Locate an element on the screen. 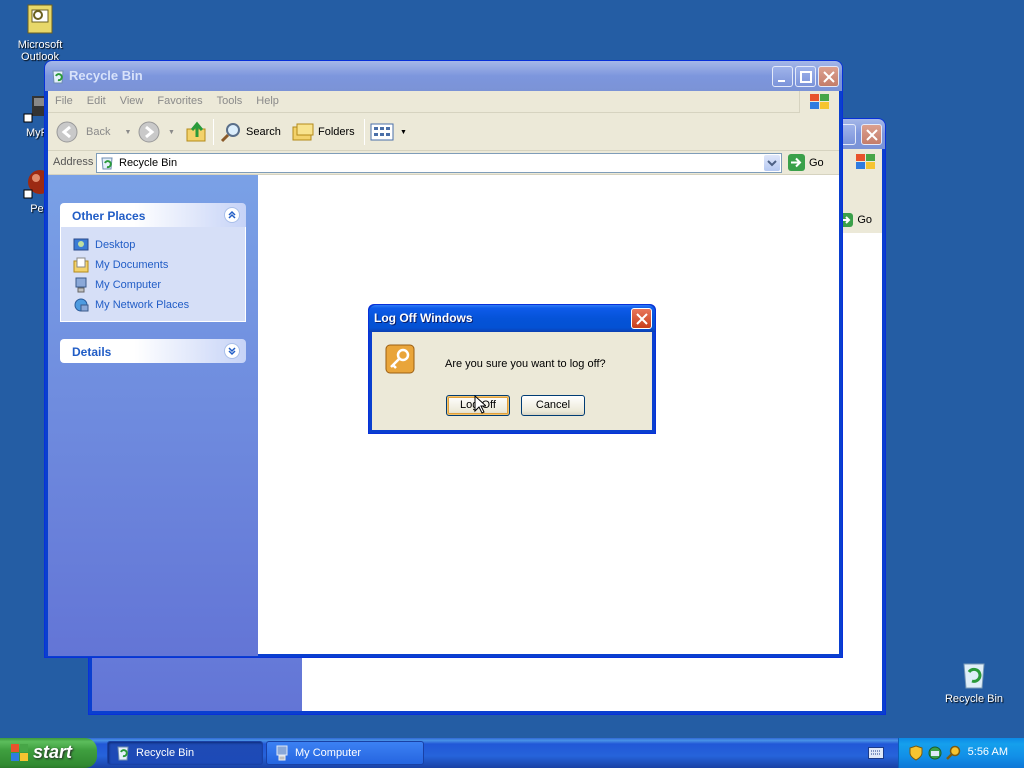 The height and width of the screenshot is (768, 1024). details-header: Details is located at coordinates (153, 351).